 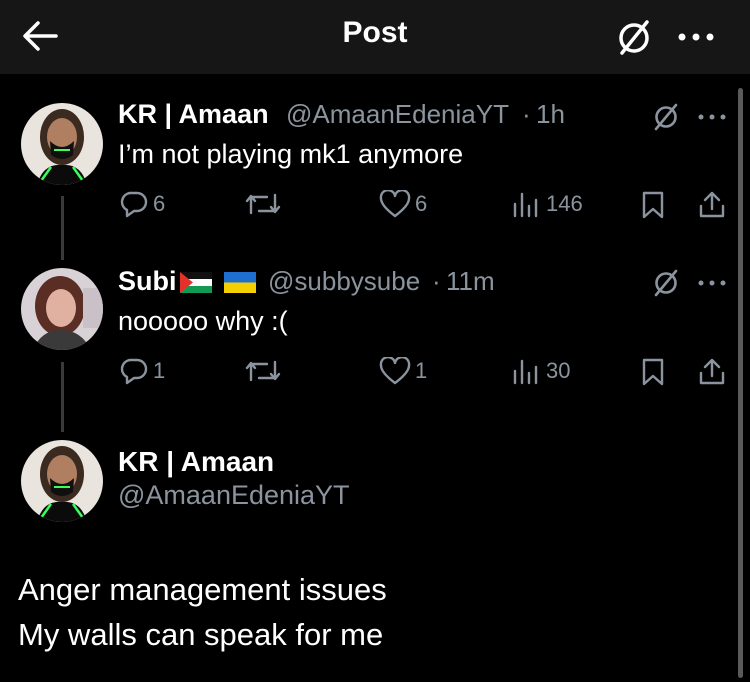 I want to click on top-bar: Post, so click(x=375, y=37).